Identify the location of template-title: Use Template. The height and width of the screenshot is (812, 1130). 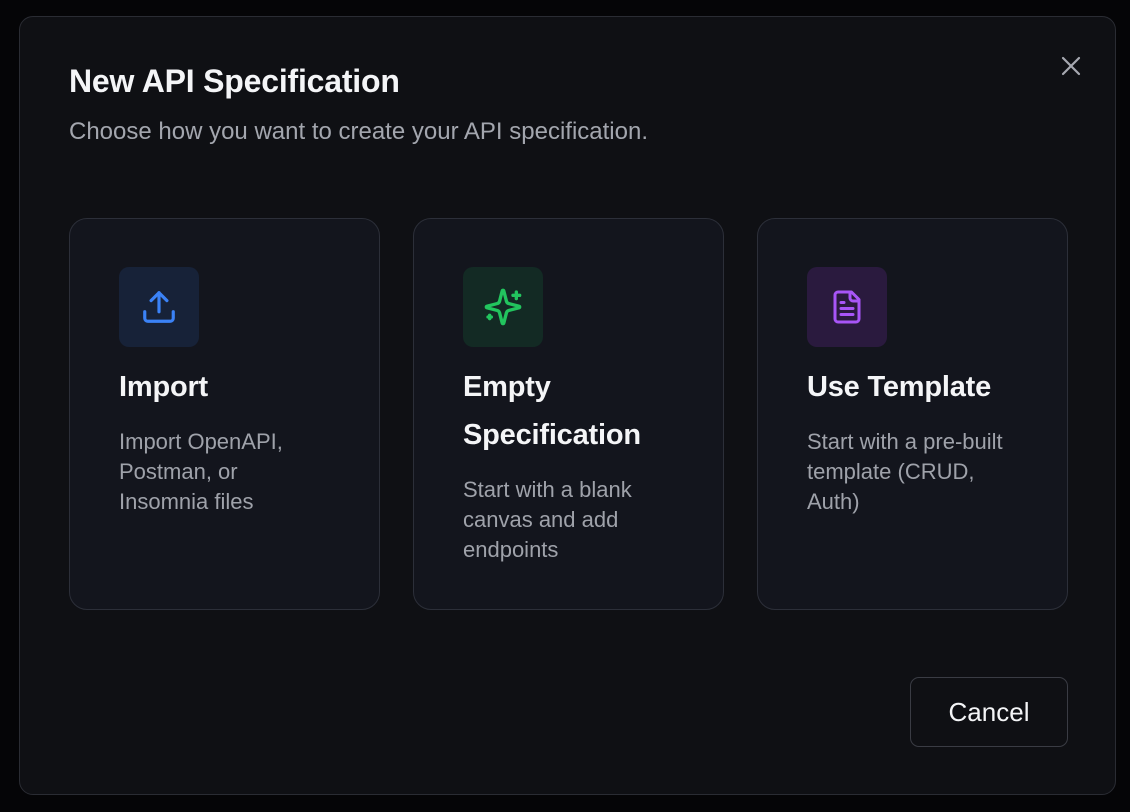
(899, 387).